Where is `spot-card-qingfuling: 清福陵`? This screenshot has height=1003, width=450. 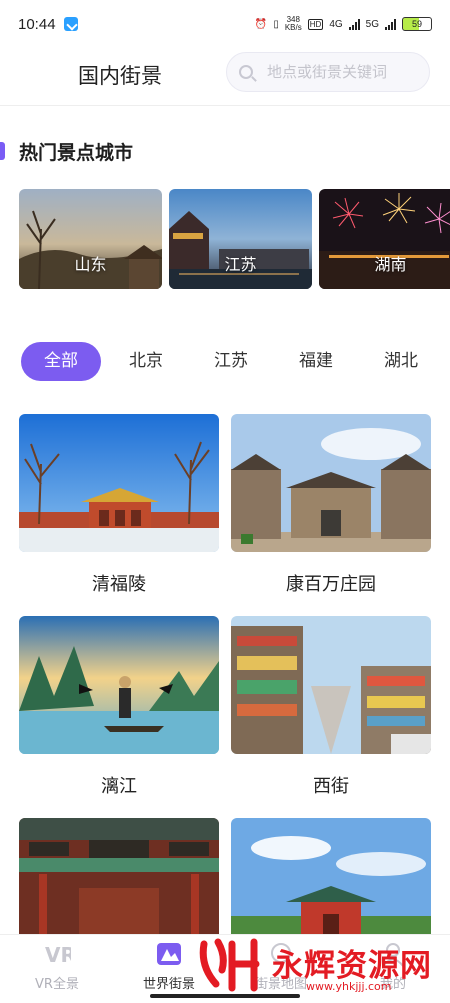 spot-card-qingfuling: 清福陵 is located at coordinates (119, 505).